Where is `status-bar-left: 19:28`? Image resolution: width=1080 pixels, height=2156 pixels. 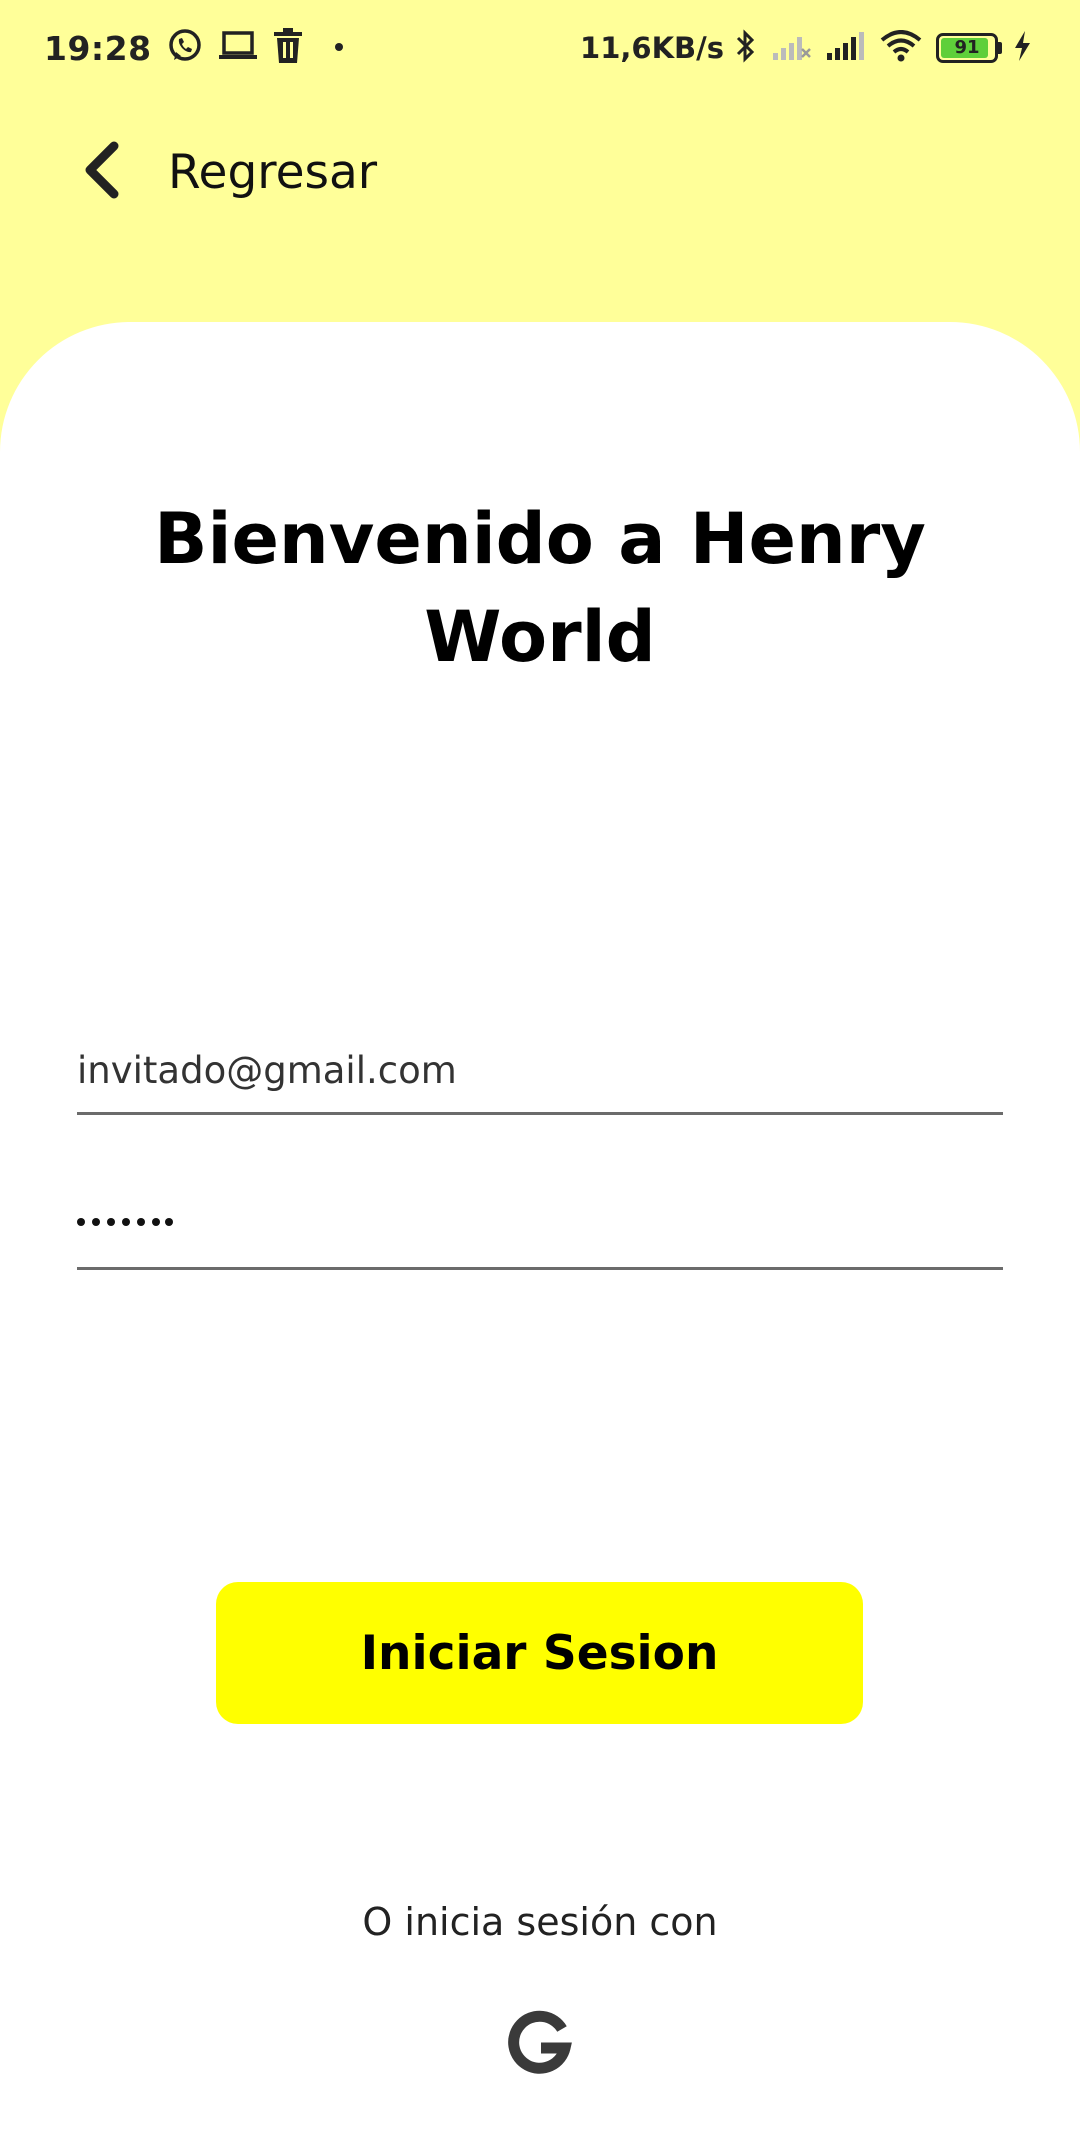 status-bar-left: 19:28 is located at coordinates (194, 48).